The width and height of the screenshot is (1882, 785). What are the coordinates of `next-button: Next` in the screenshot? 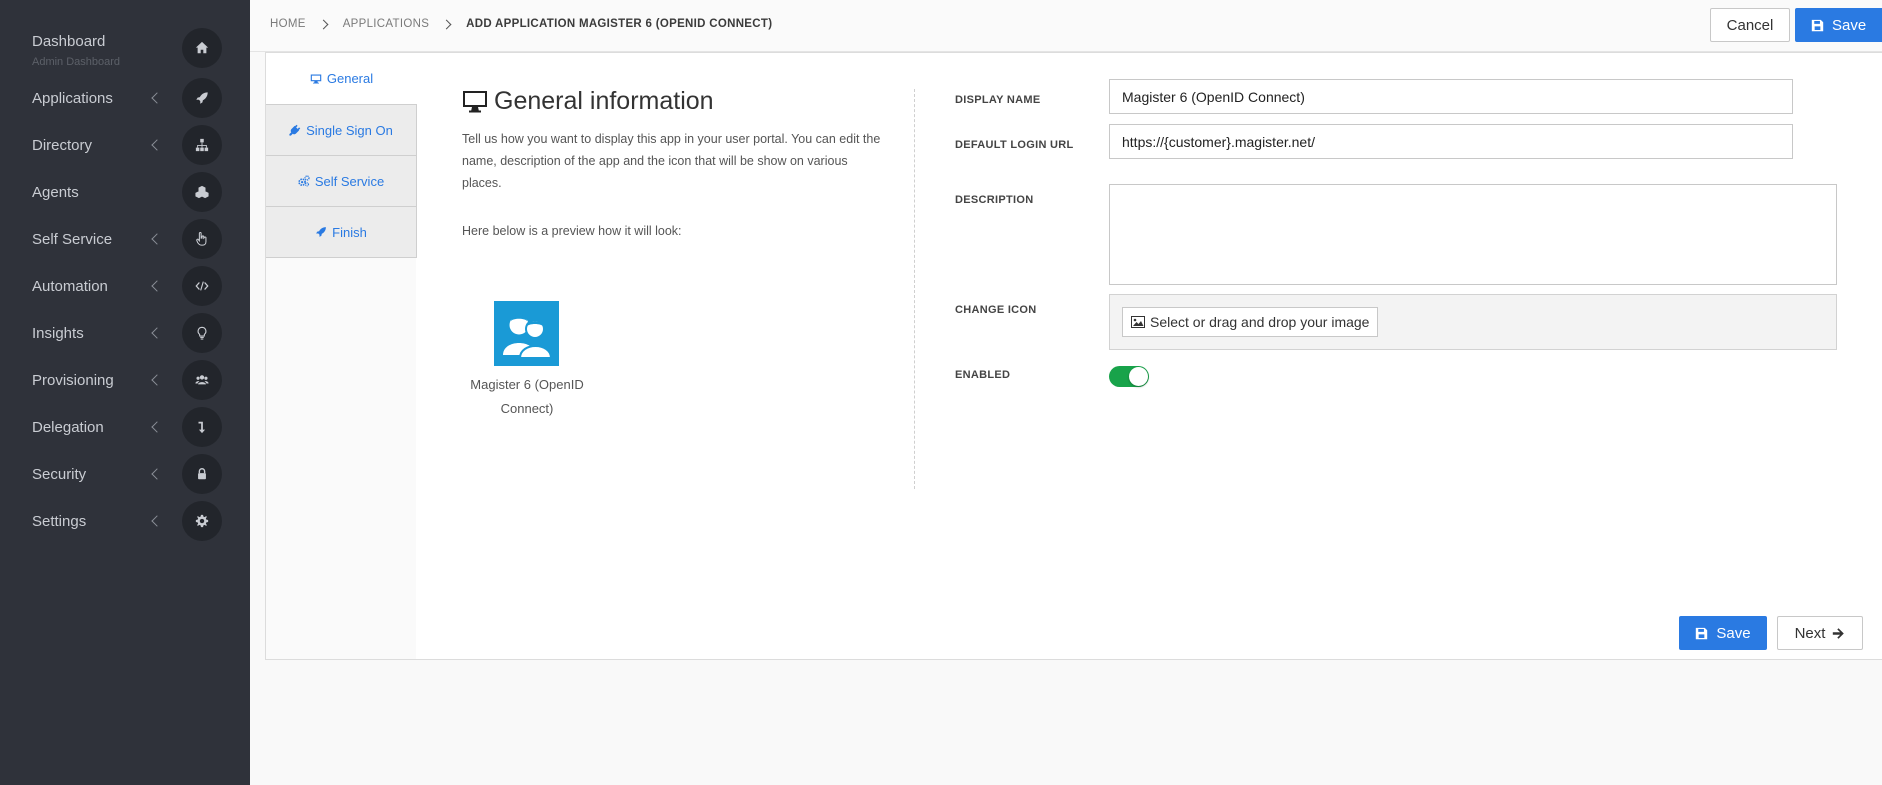 It's located at (1820, 633).